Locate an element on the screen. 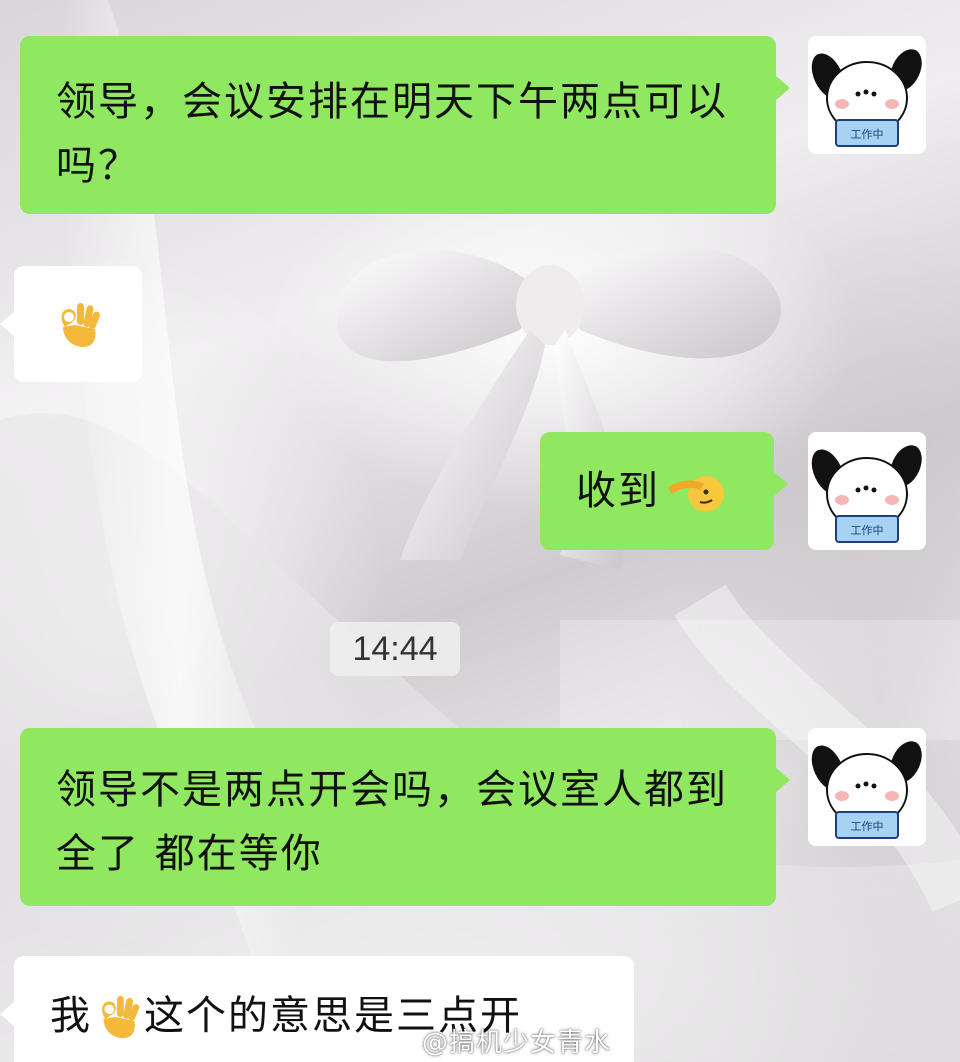 Image resolution: width=960 pixels, height=1062 pixels. message-text-before: 我 is located at coordinates (71, 1016).